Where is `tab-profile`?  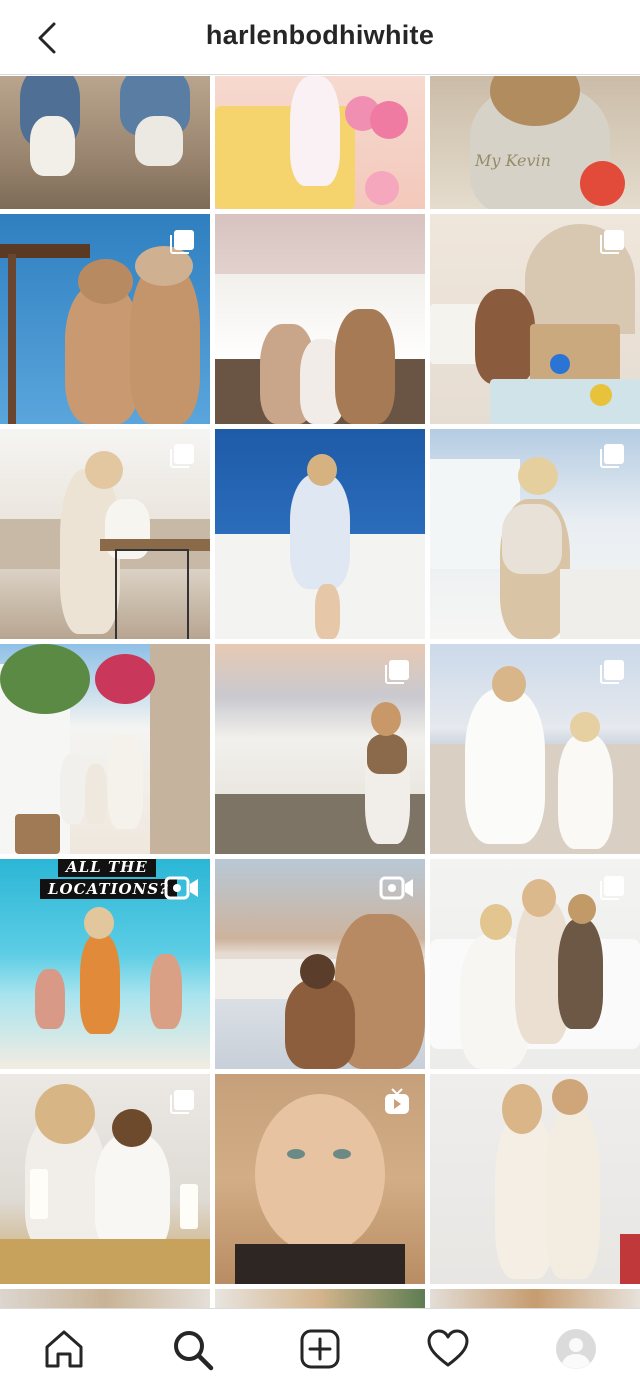 tab-profile is located at coordinates (576, 1349).